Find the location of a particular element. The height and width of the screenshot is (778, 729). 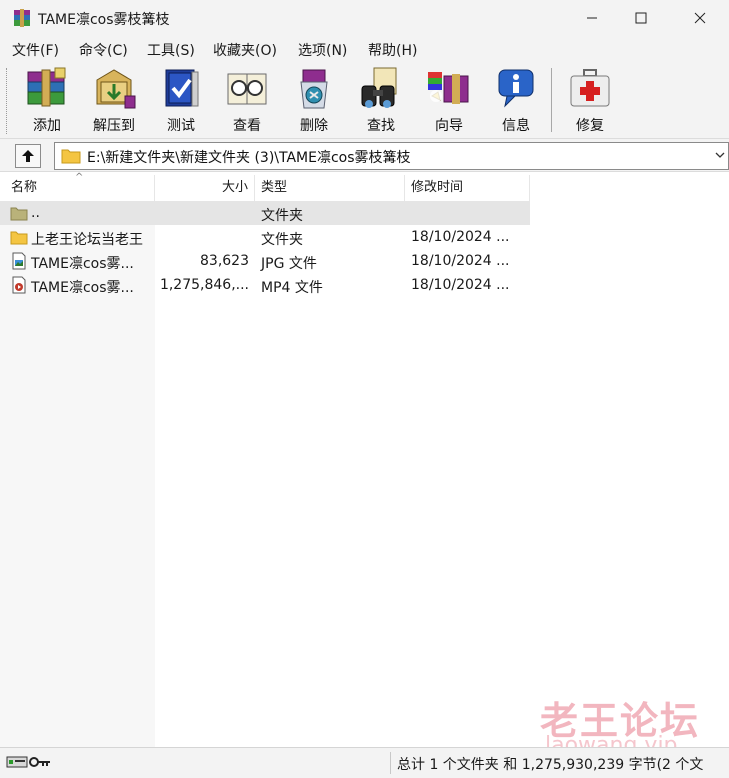

add-label: 添加 is located at coordinates (47, 126).